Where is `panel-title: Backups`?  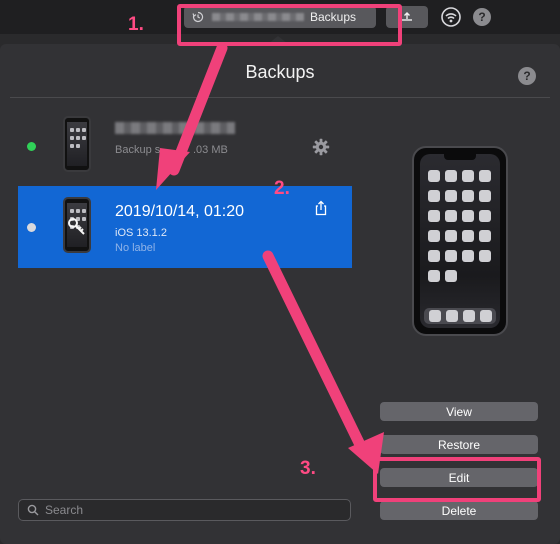
panel-title: Backups is located at coordinates (280, 72).